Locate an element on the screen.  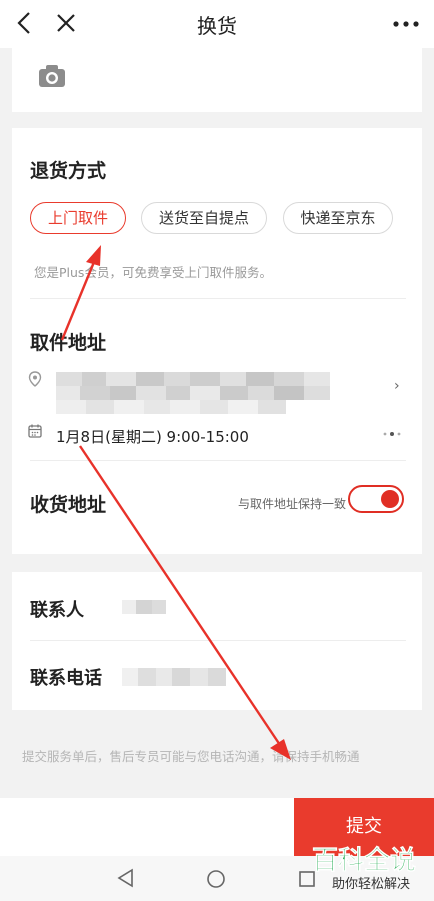
contact-card: 联系人 联系电话 is located at coordinates (217, 641).